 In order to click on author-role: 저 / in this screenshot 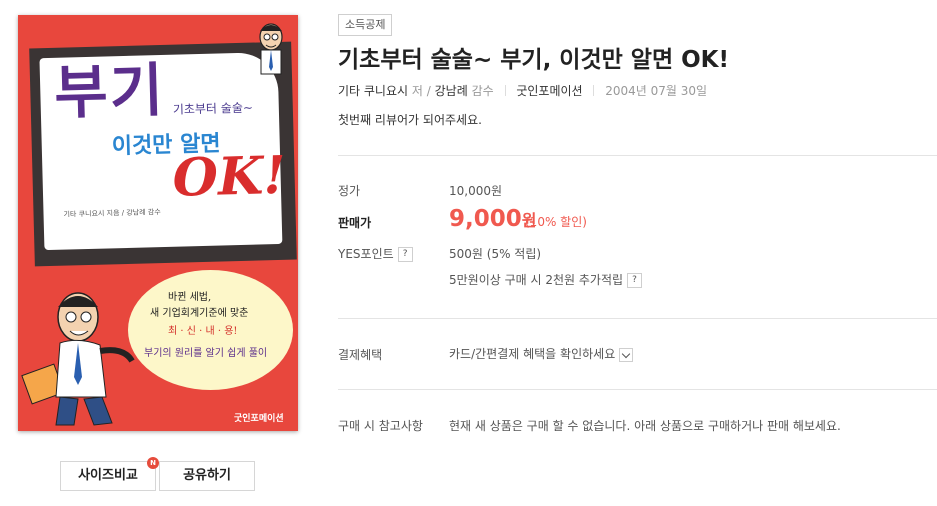, I will do `click(421, 91)`.